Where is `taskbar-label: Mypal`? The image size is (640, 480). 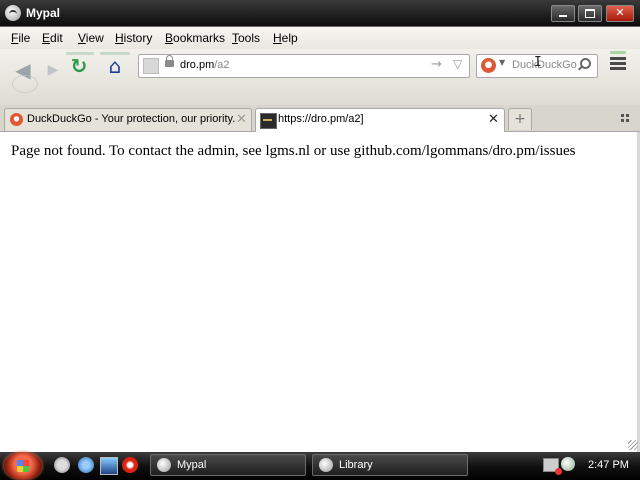 taskbar-label: Mypal is located at coordinates (192, 465).